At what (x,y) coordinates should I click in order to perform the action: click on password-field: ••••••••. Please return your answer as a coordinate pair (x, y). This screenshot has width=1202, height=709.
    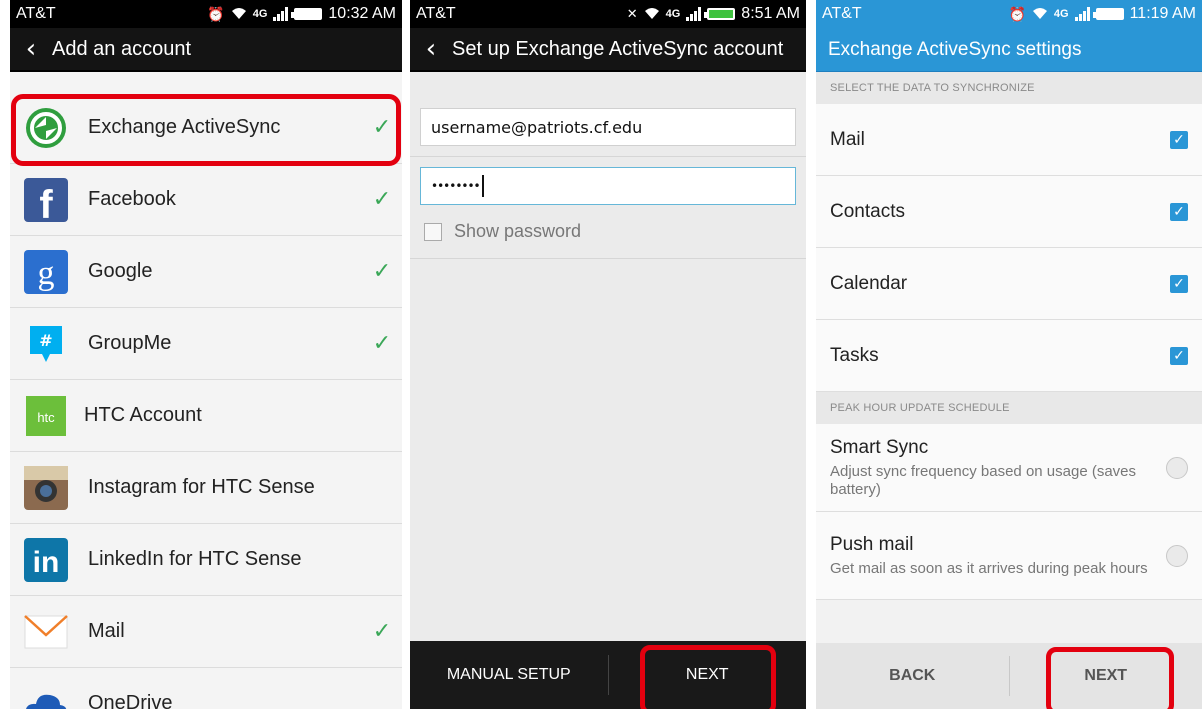
    Looking at the image, I should click on (608, 186).